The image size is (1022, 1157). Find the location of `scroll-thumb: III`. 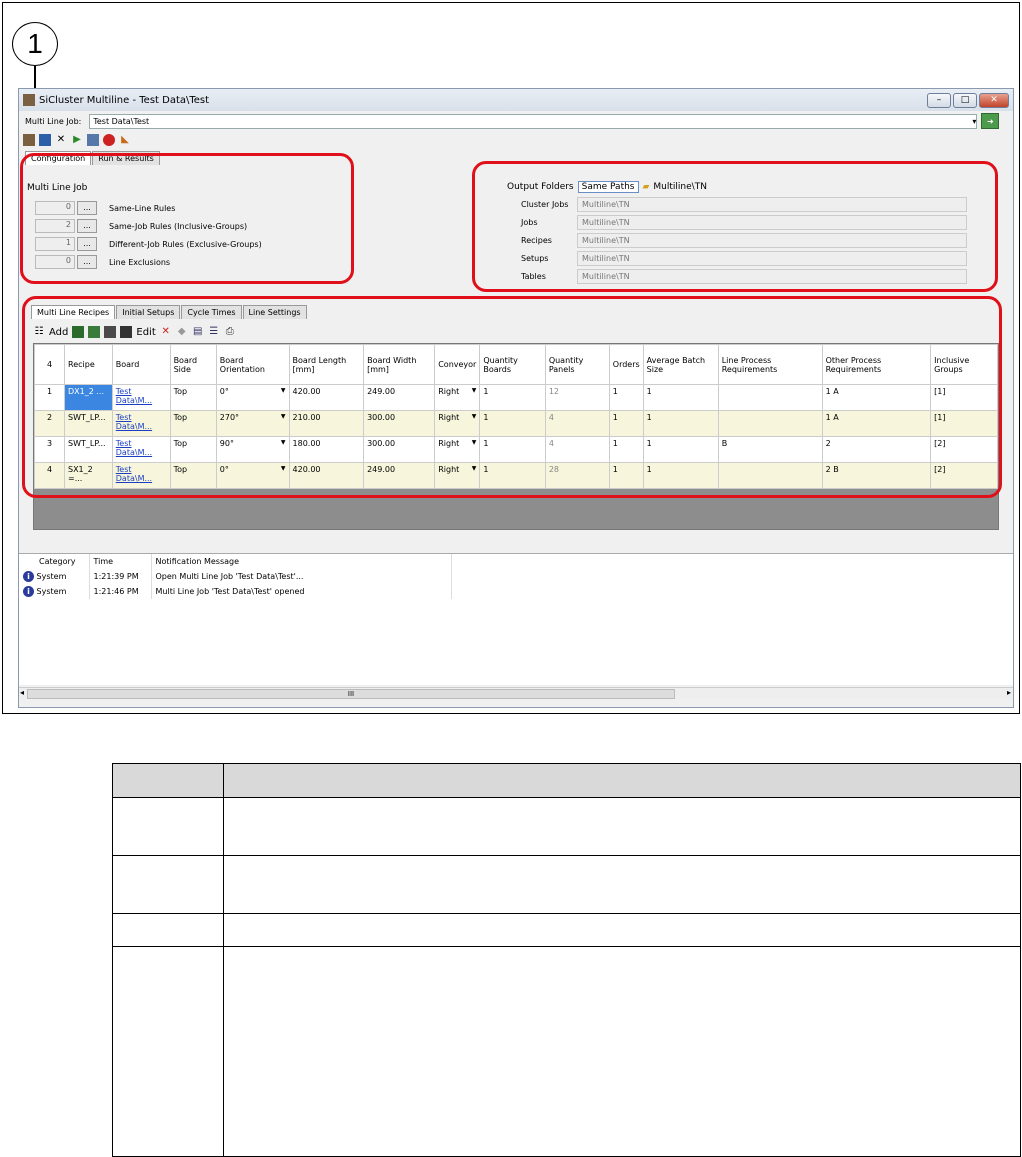

scroll-thumb: III is located at coordinates (351, 694).